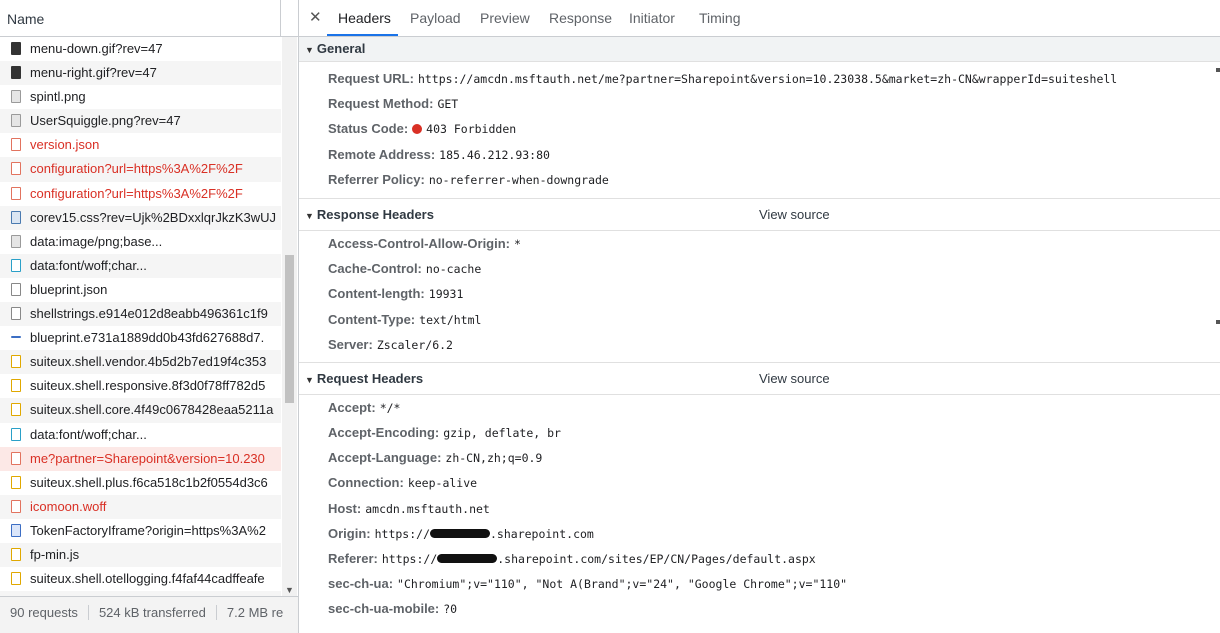  Describe the element at coordinates (93, 73) in the screenshot. I see `request-name: menu-right.gif?rev=47` at that location.